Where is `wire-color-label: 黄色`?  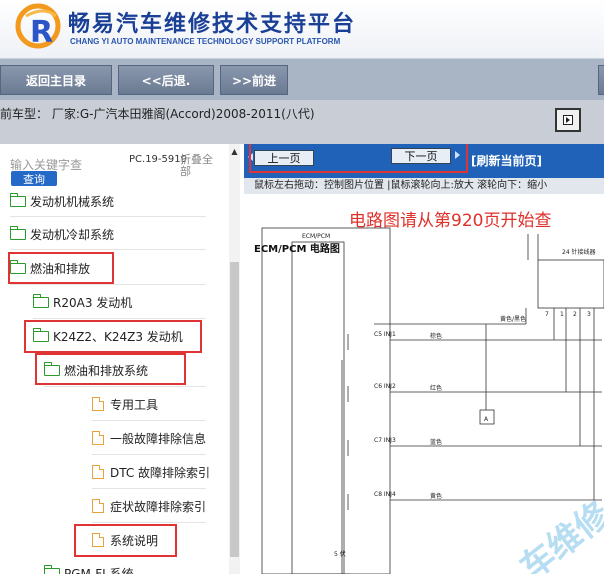
wire-color-label: 黄色 is located at coordinates (436, 496).